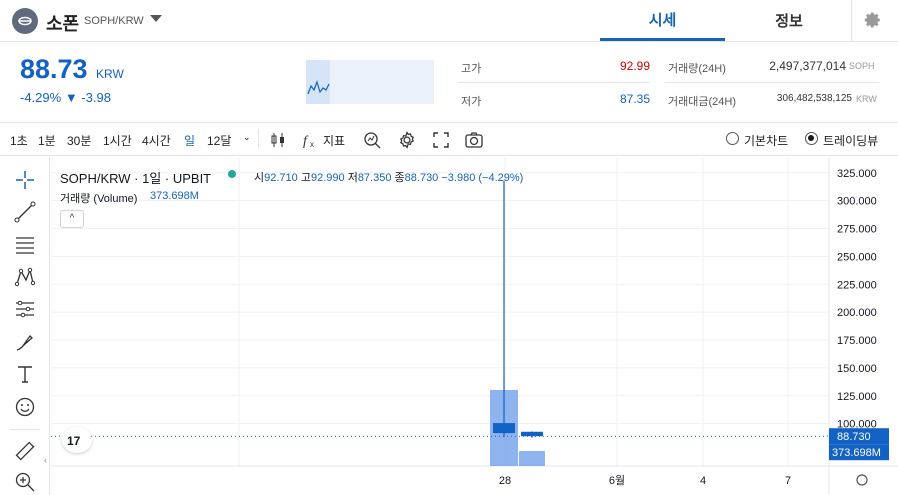 This screenshot has height=495, width=898. What do you see at coordinates (814, 98) in the screenshot?
I see `amount-24h-value: 306,482,538,125` at bounding box center [814, 98].